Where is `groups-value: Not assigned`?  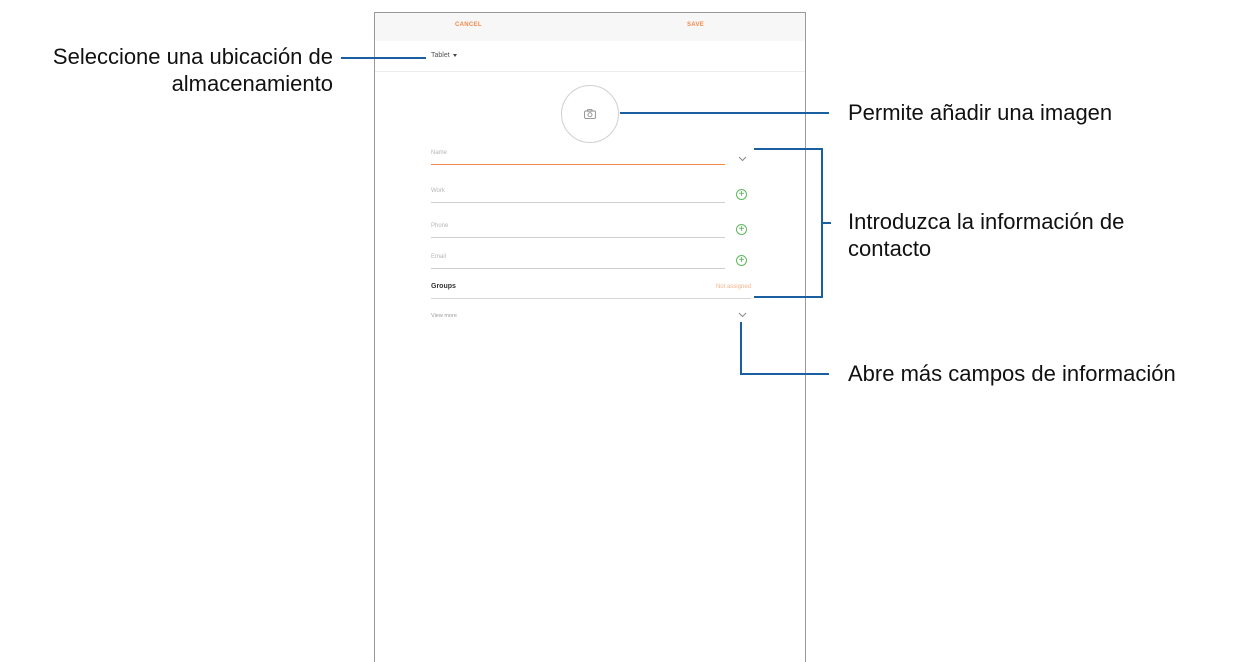 groups-value: Not assigned is located at coordinates (733, 287).